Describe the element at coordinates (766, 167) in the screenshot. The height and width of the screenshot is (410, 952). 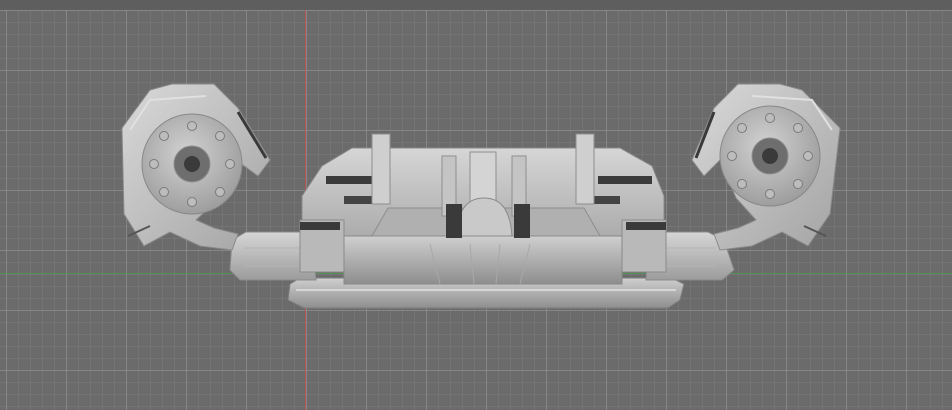
I see `right-arm-assembly` at that location.